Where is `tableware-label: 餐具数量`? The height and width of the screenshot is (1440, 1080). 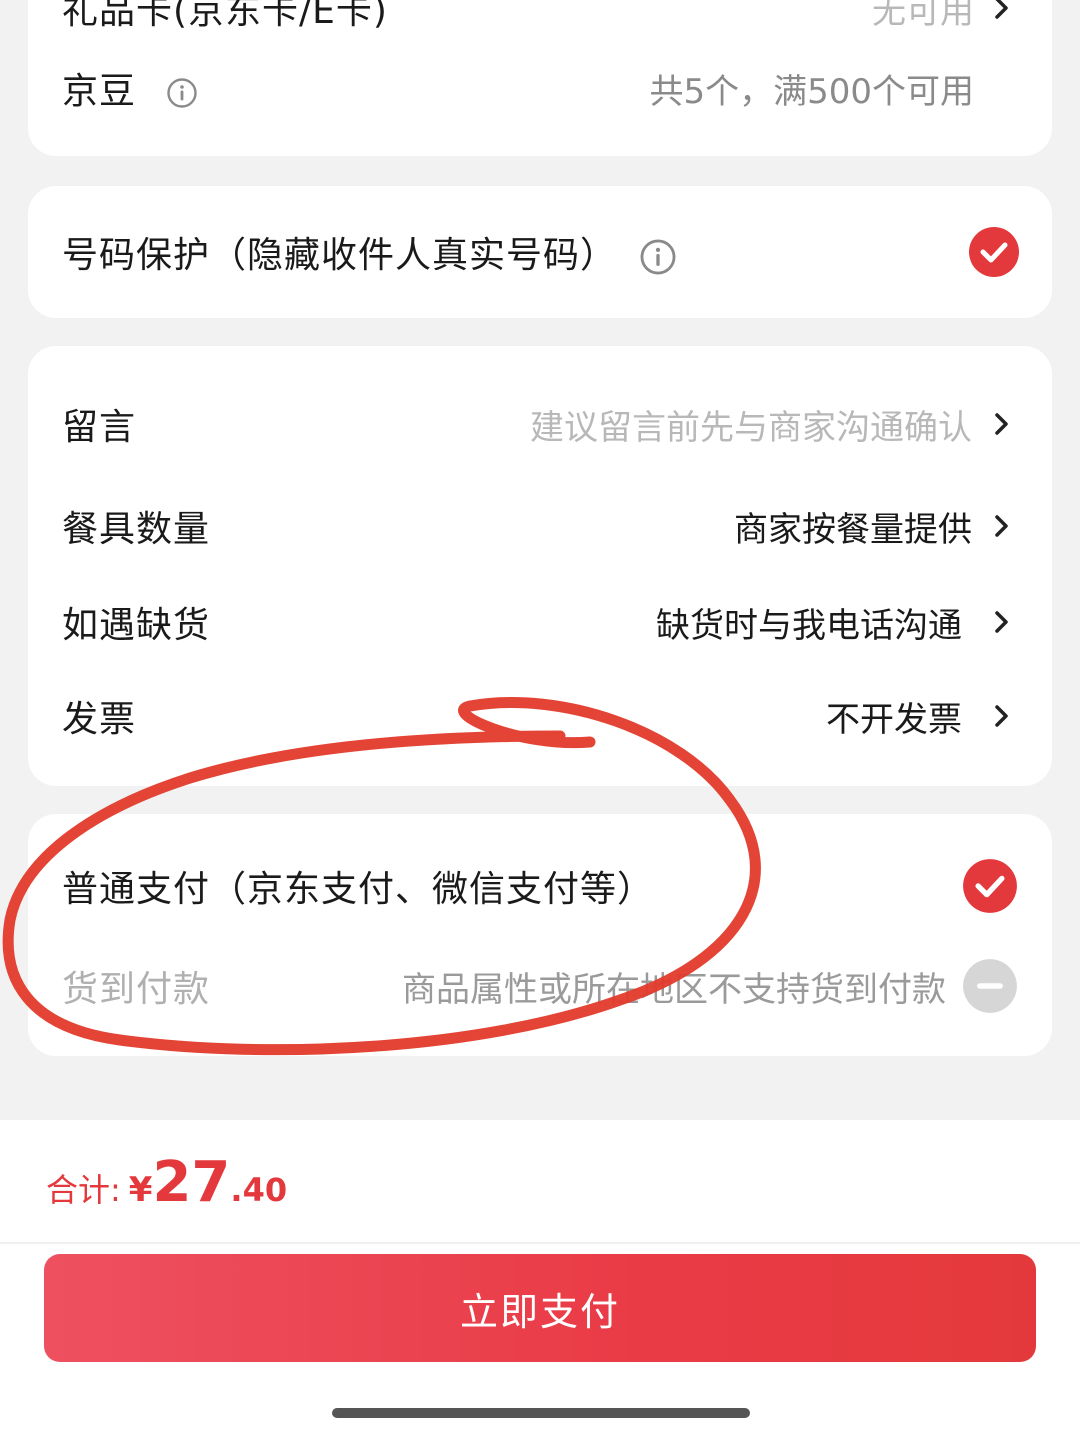 tableware-label: 餐具数量 is located at coordinates (136, 529).